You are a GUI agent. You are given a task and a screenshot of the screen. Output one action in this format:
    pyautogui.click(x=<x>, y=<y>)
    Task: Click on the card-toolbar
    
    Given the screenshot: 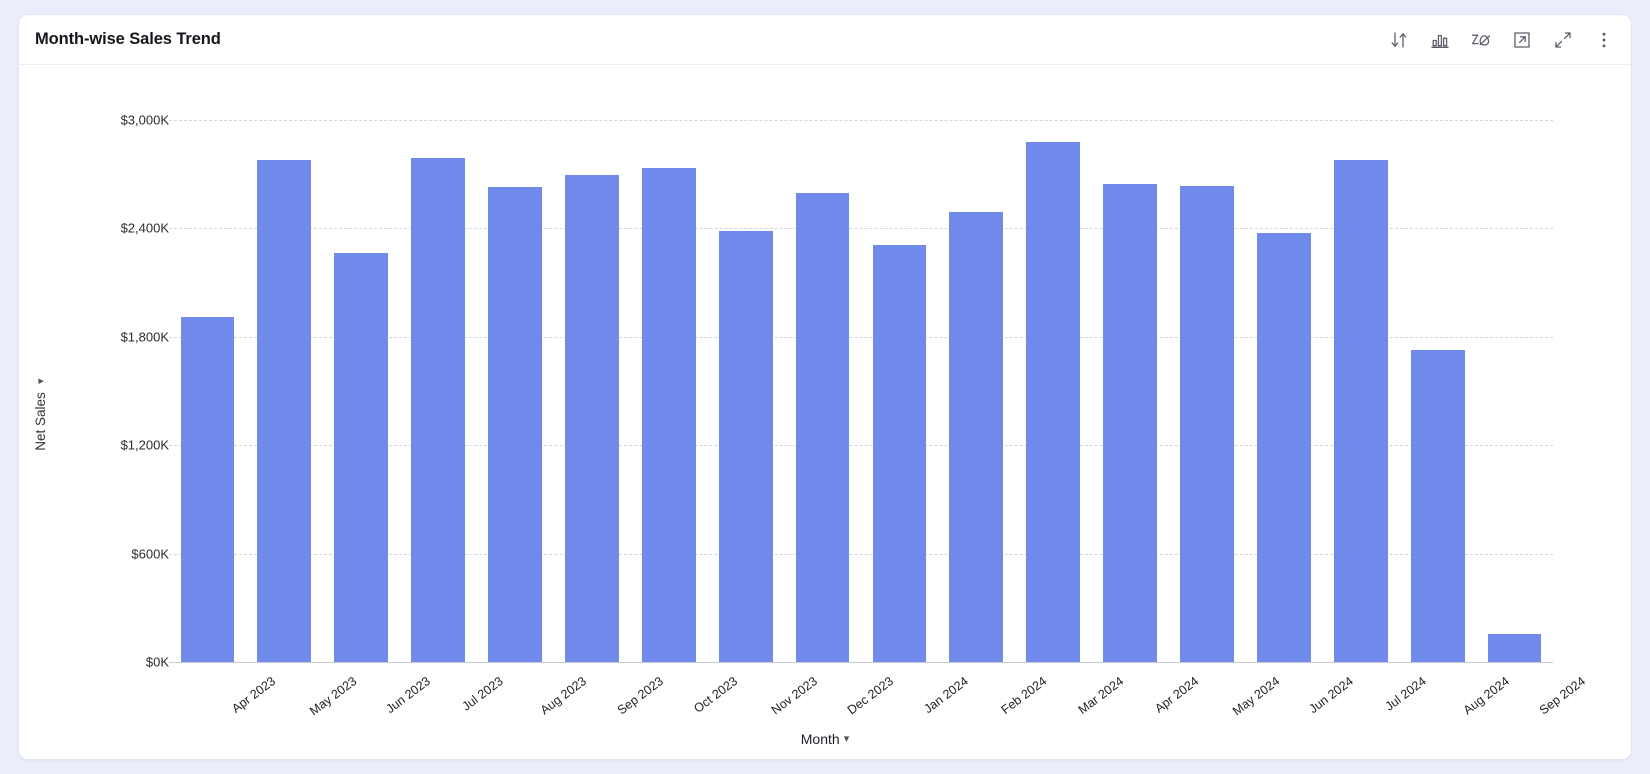 What is the action you would take?
    pyautogui.click(x=1501, y=40)
    